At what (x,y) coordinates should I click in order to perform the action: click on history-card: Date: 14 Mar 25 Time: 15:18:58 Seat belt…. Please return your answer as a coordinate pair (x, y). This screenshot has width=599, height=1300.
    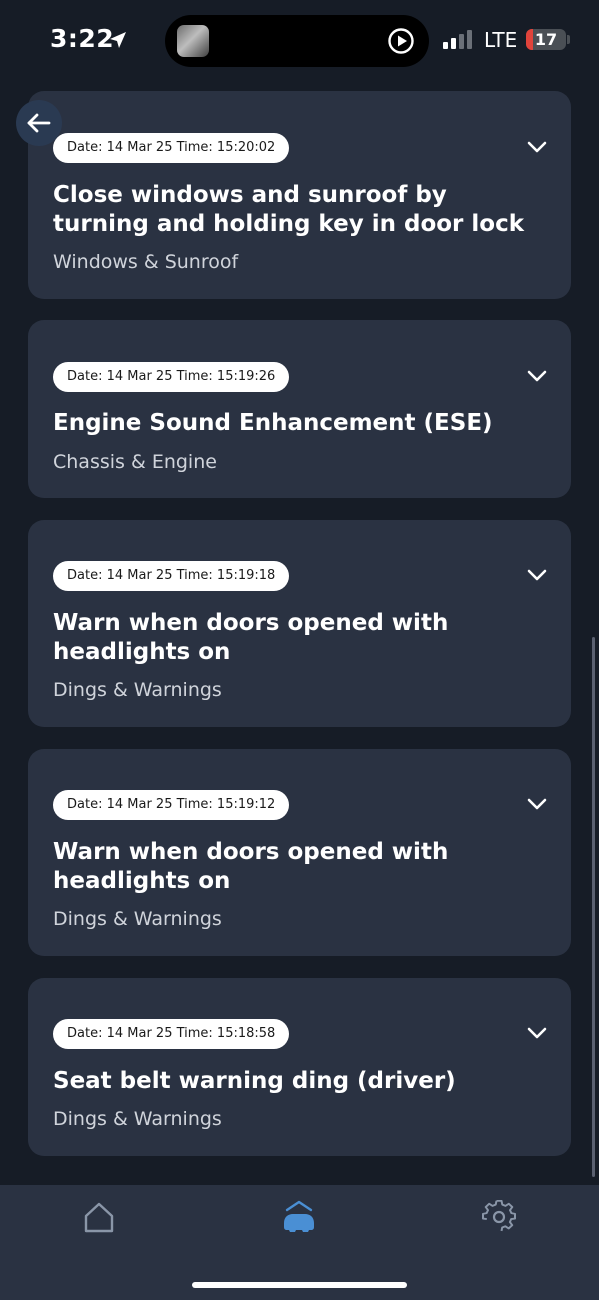
    Looking at the image, I should click on (299, 1067).